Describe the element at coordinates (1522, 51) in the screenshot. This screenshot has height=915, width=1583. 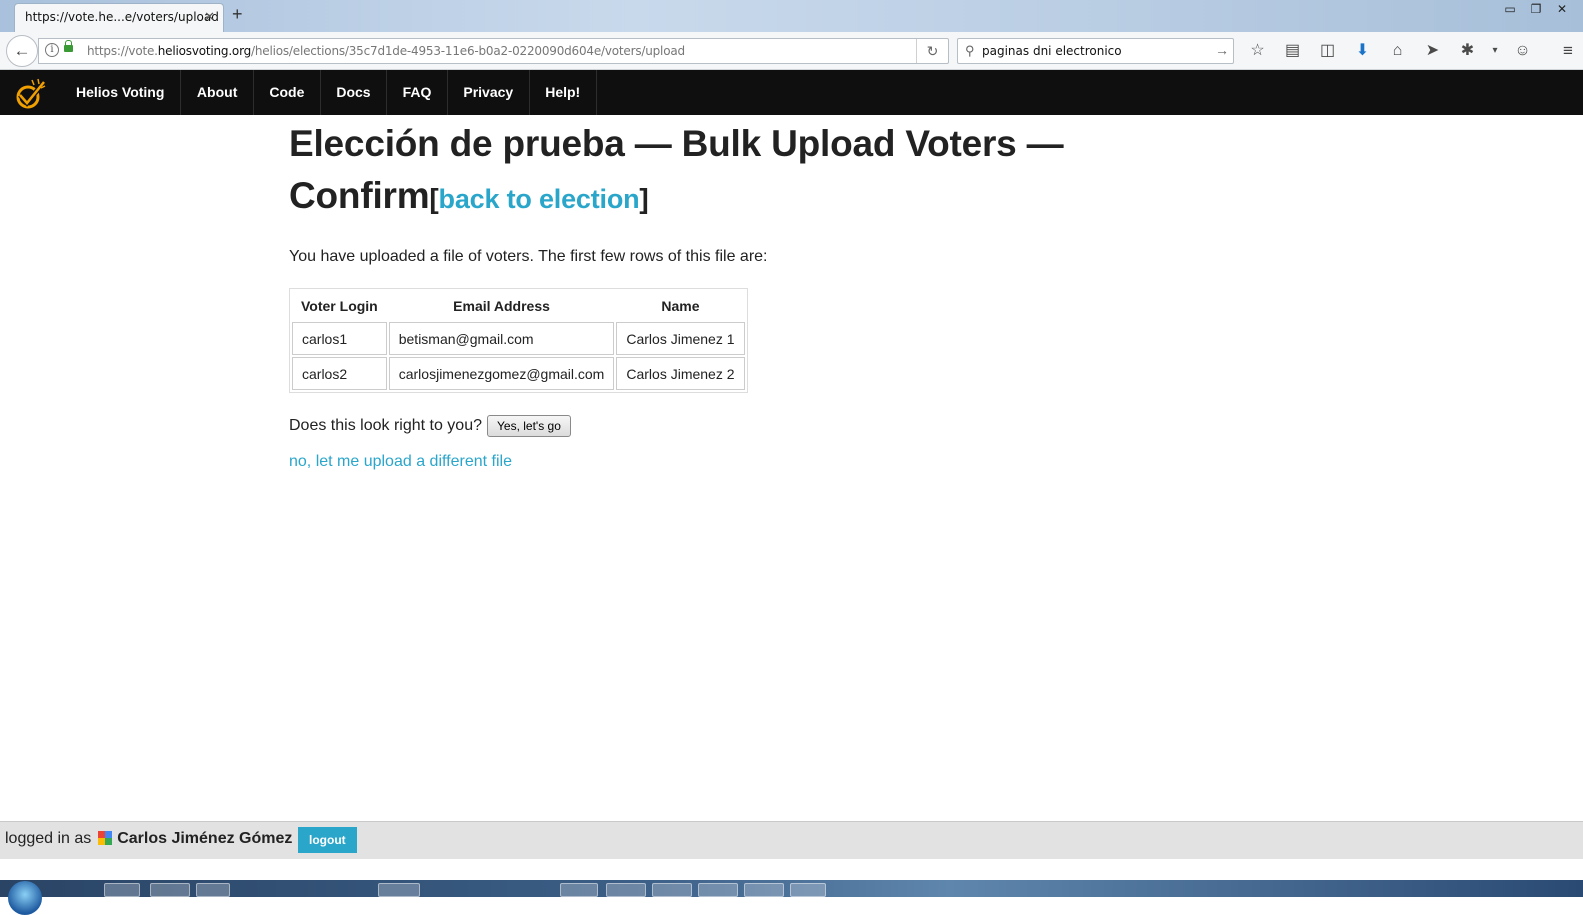
I see `chat-icon: ☺` at that location.